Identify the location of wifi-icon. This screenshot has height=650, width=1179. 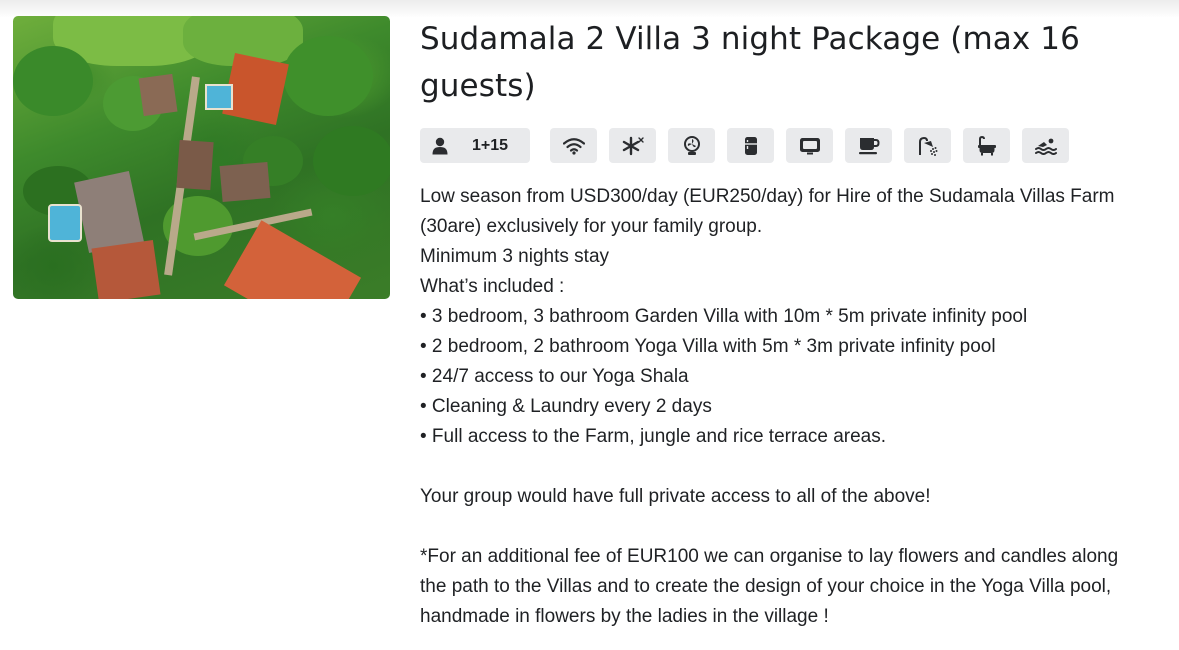
(573, 146).